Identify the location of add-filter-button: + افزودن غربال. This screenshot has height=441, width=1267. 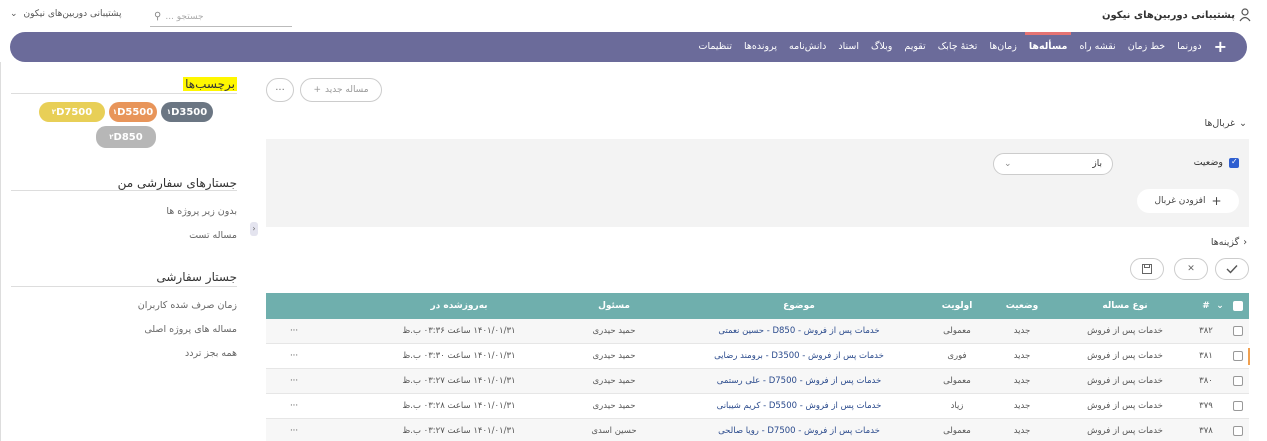
(1188, 201).